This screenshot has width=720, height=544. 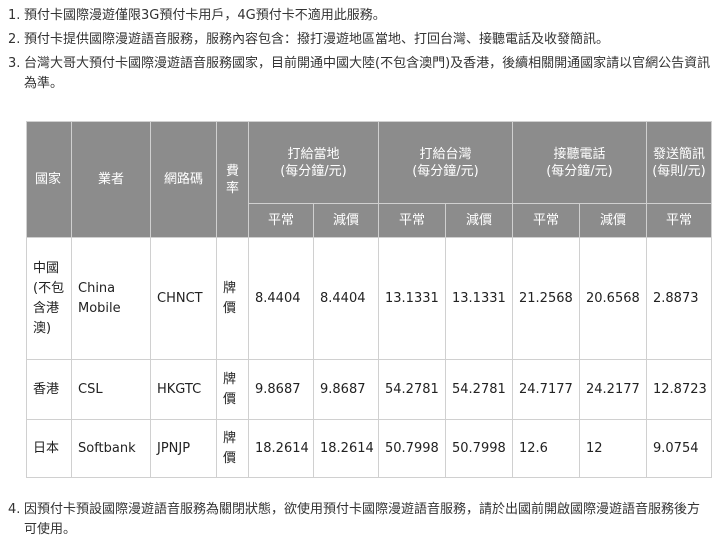 What do you see at coordinates (613, 389) in the screenshot?
I see `cell-receive-discount: 24.2177` at bounding box center [613, 389].